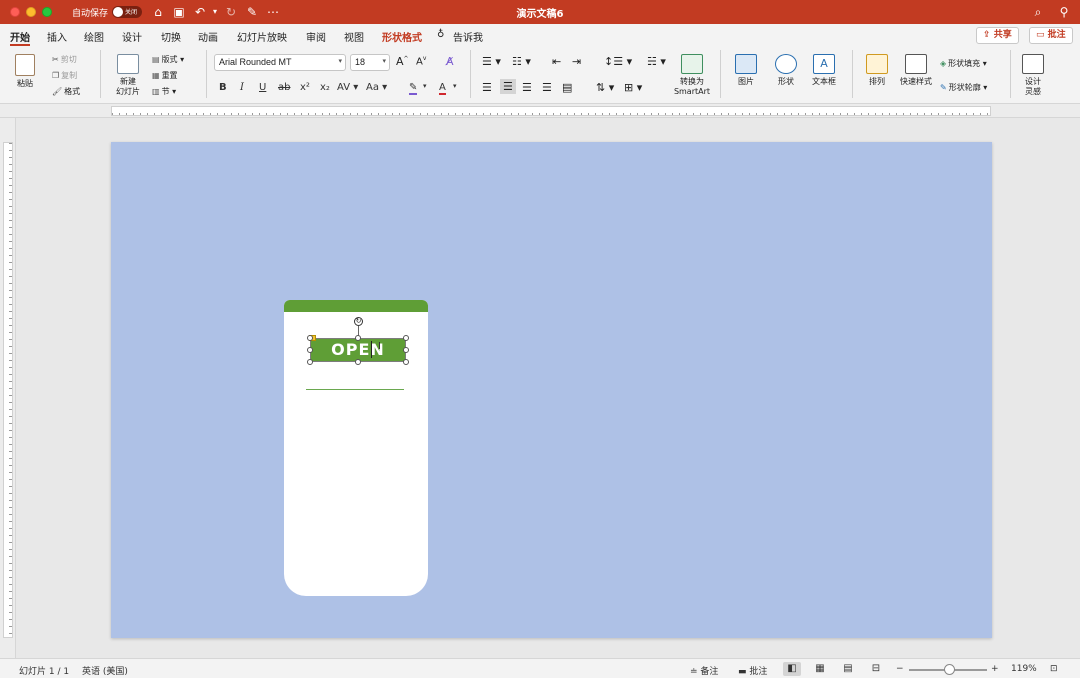 Image resolution: width=1080 pixels, height=678 pixels. Describe the element at coordinates (487, 87) in the screenshot. I see `align-left-icon: ☰` at that location.